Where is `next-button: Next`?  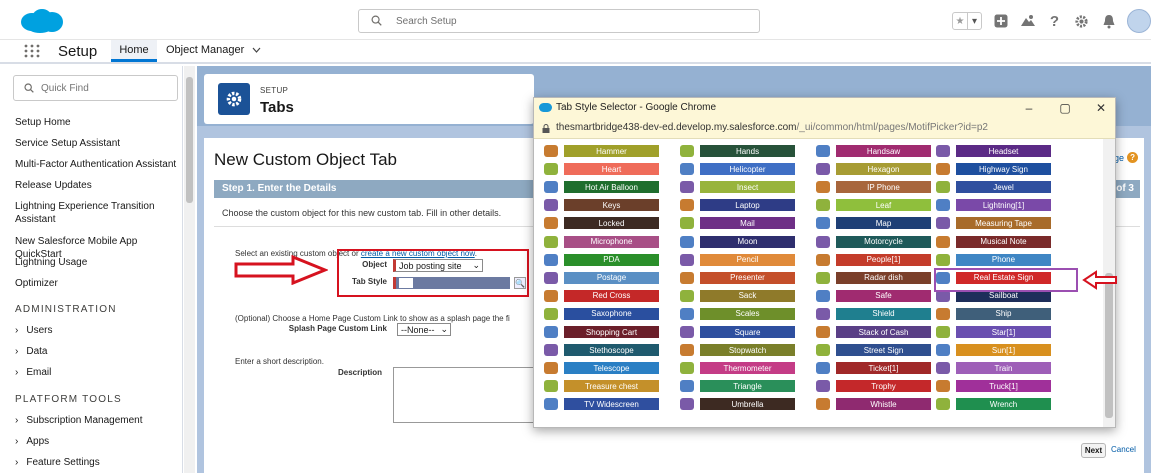
next-button: Next is located at coordinates (1093, 450).